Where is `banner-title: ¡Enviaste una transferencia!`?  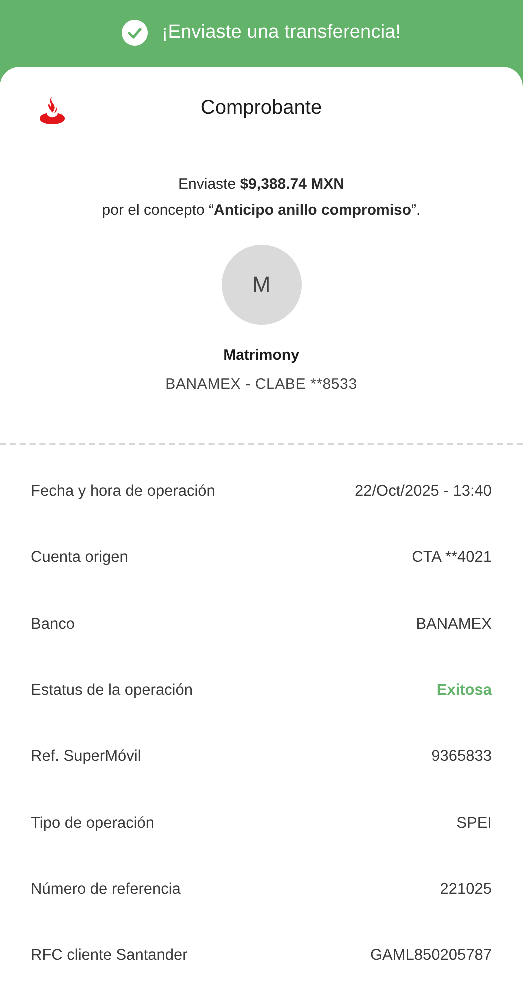
banner-title: ¡Enviaste una transferencia! is located at coordinates (282, 33).